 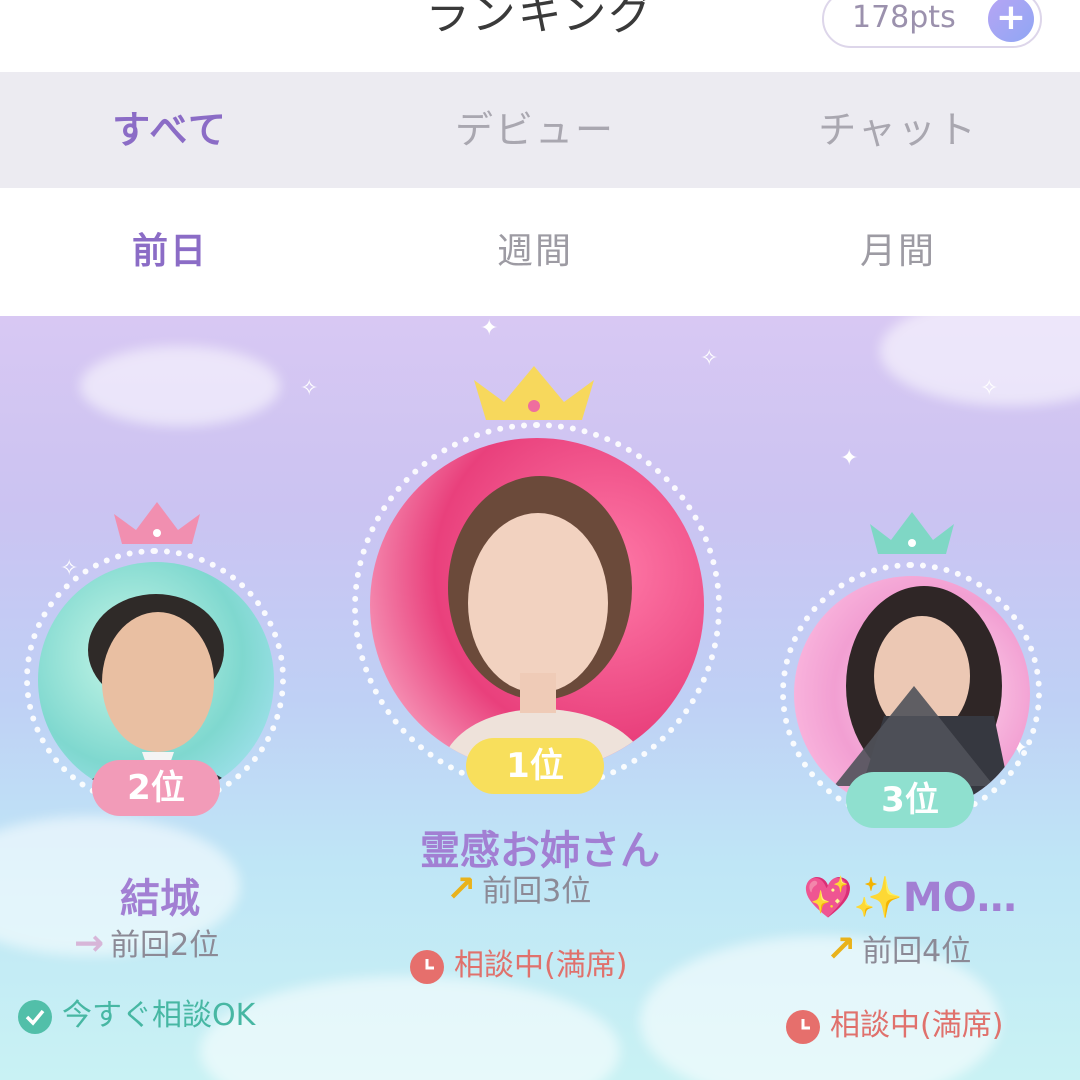 I want to click on check-icon, so click(x=35, y=1016).